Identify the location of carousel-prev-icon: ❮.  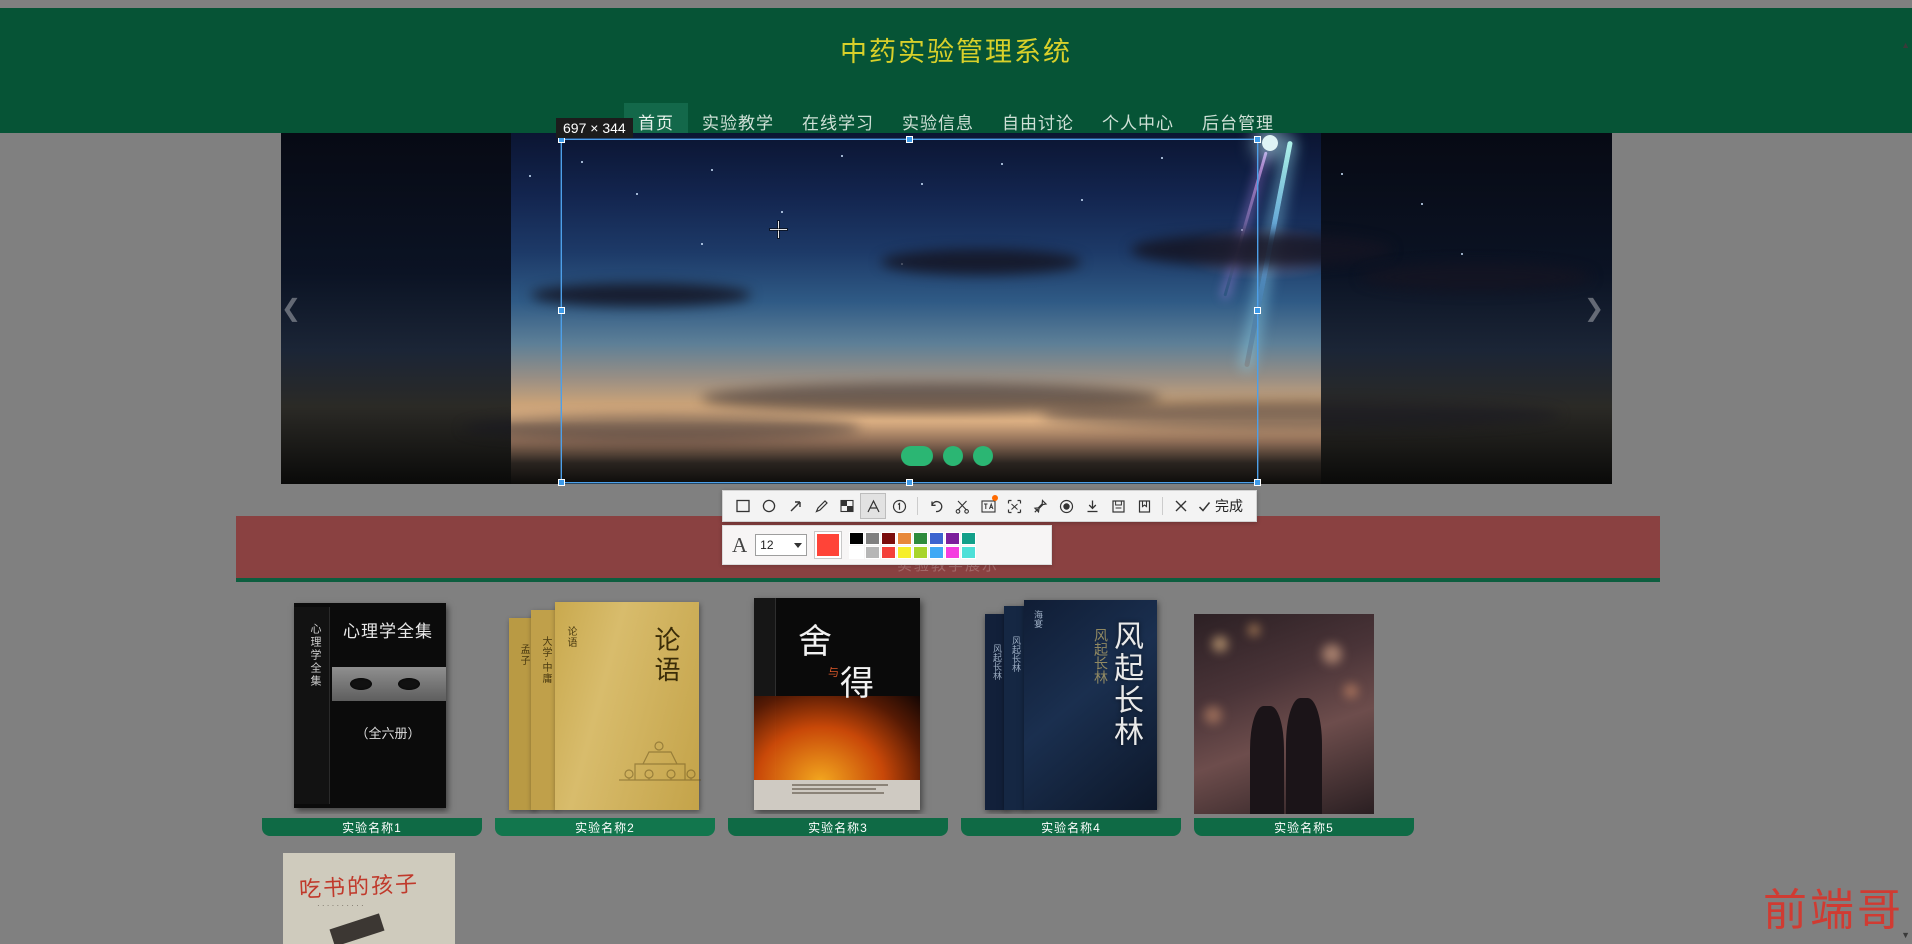
(293, 309).